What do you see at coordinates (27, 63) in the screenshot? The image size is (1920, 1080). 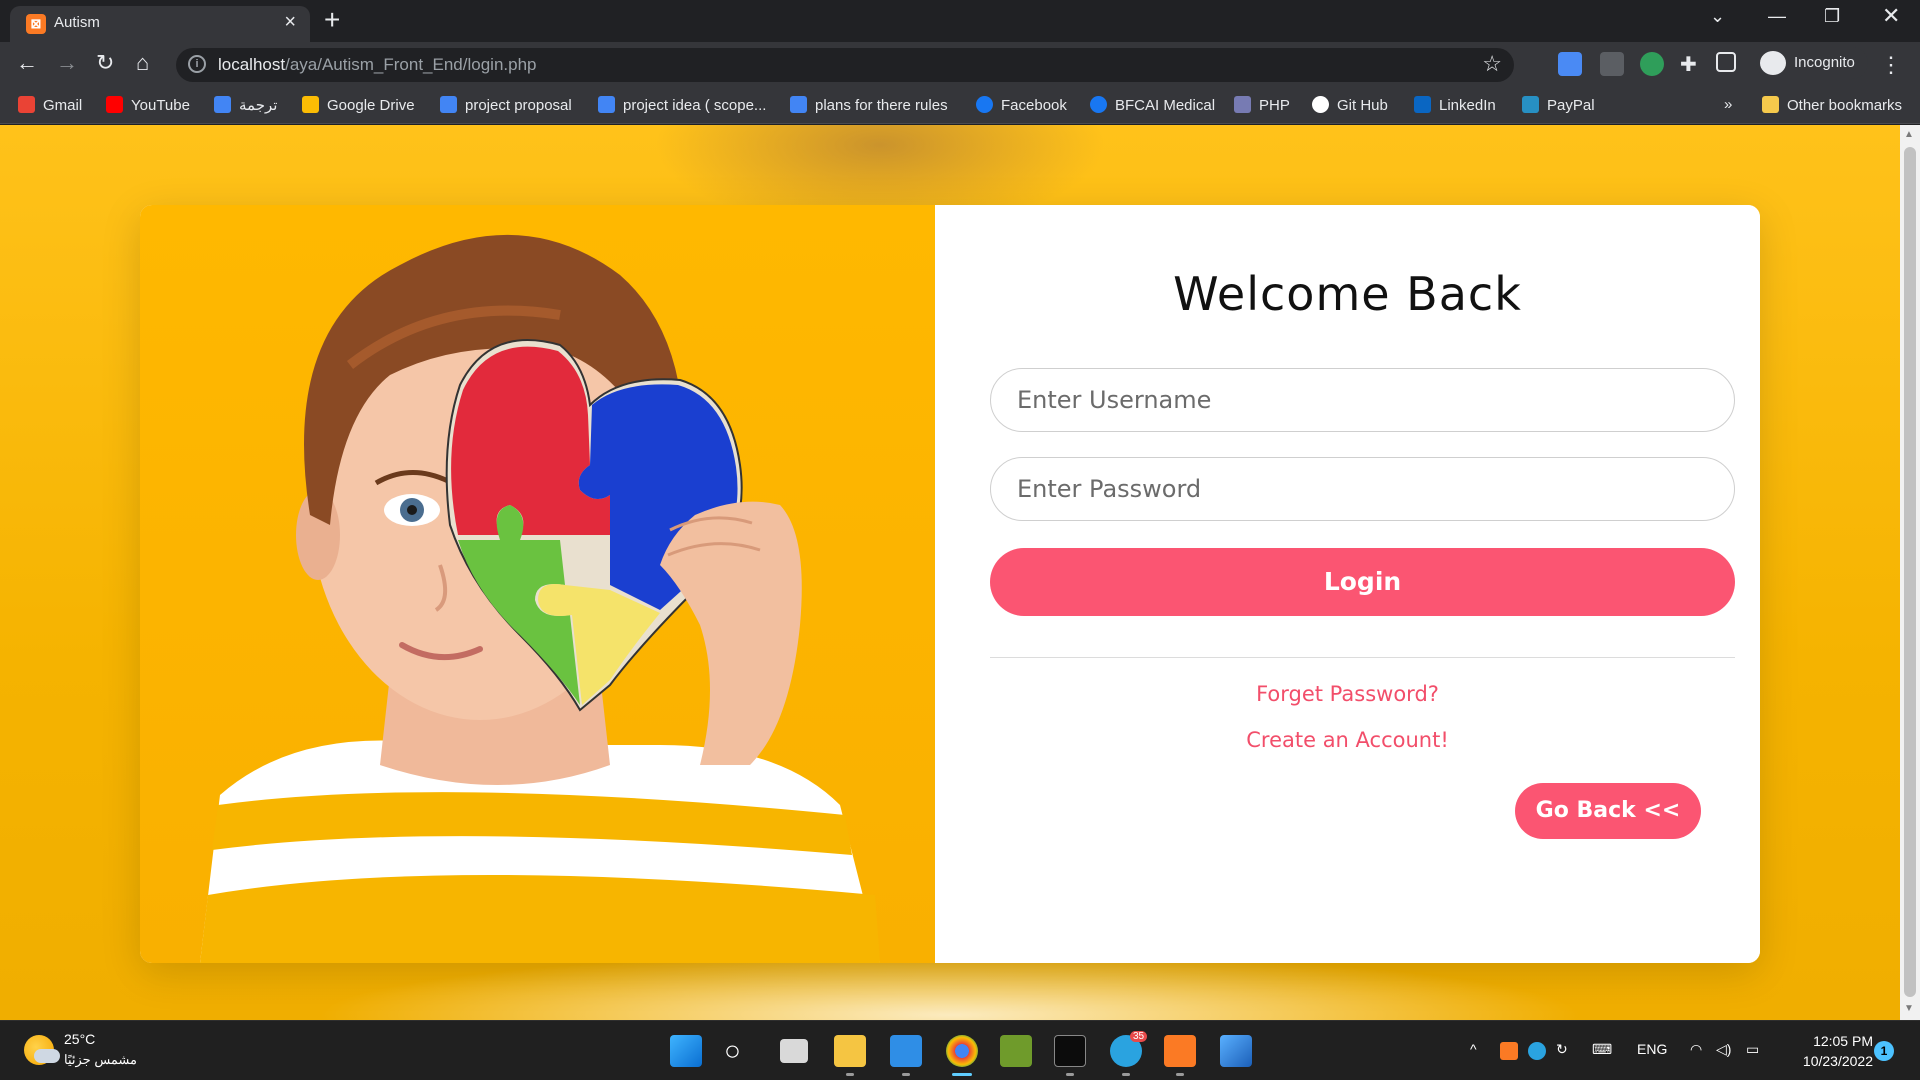 I see `back-arrow-icon: ←` at bounding box center [27, 63].